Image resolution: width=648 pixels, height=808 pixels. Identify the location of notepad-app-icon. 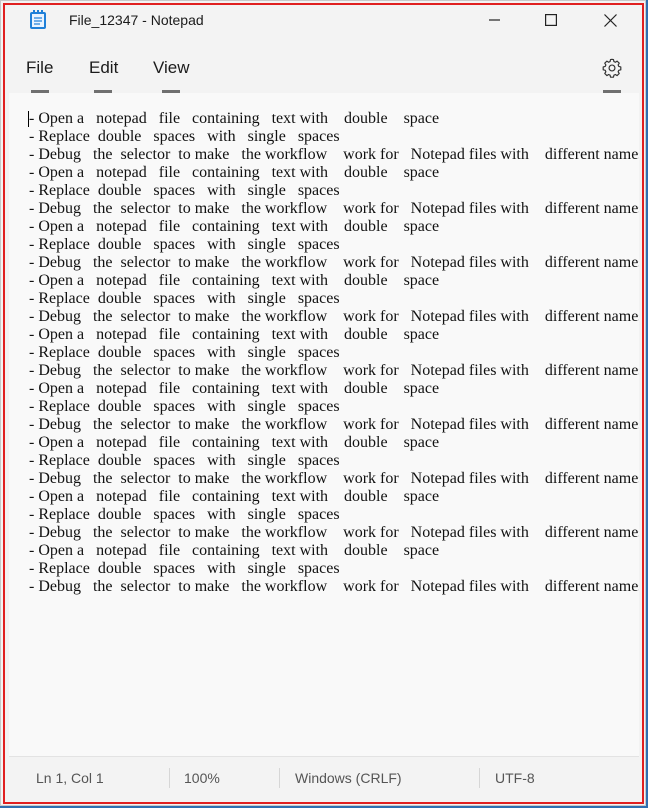
(38, 19).